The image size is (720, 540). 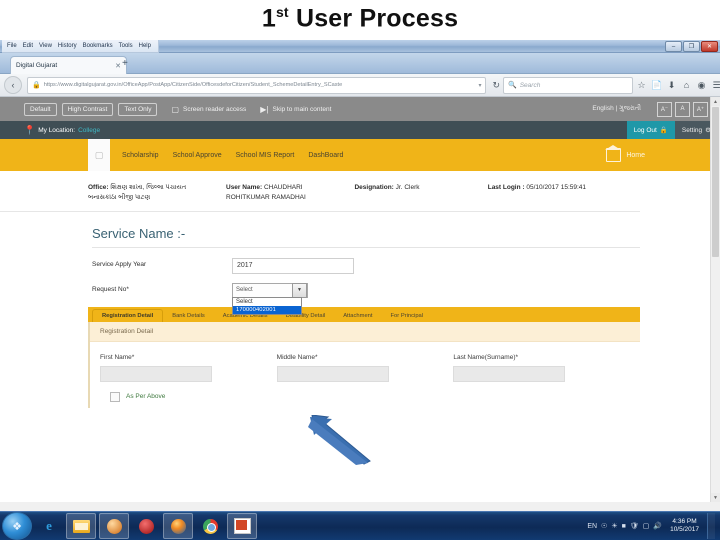 I want to click on service-apply-year-input: 2017, so click(x=293, y=265).